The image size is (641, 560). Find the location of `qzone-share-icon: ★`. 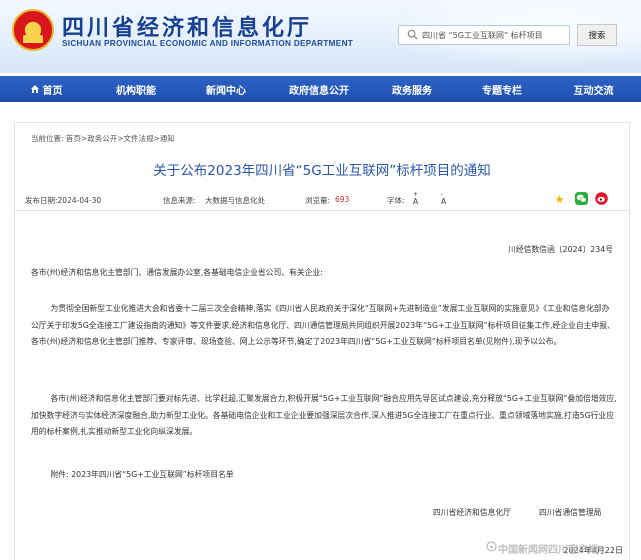

qzone-share-icon: ★ is located at coordinates (559, 198).